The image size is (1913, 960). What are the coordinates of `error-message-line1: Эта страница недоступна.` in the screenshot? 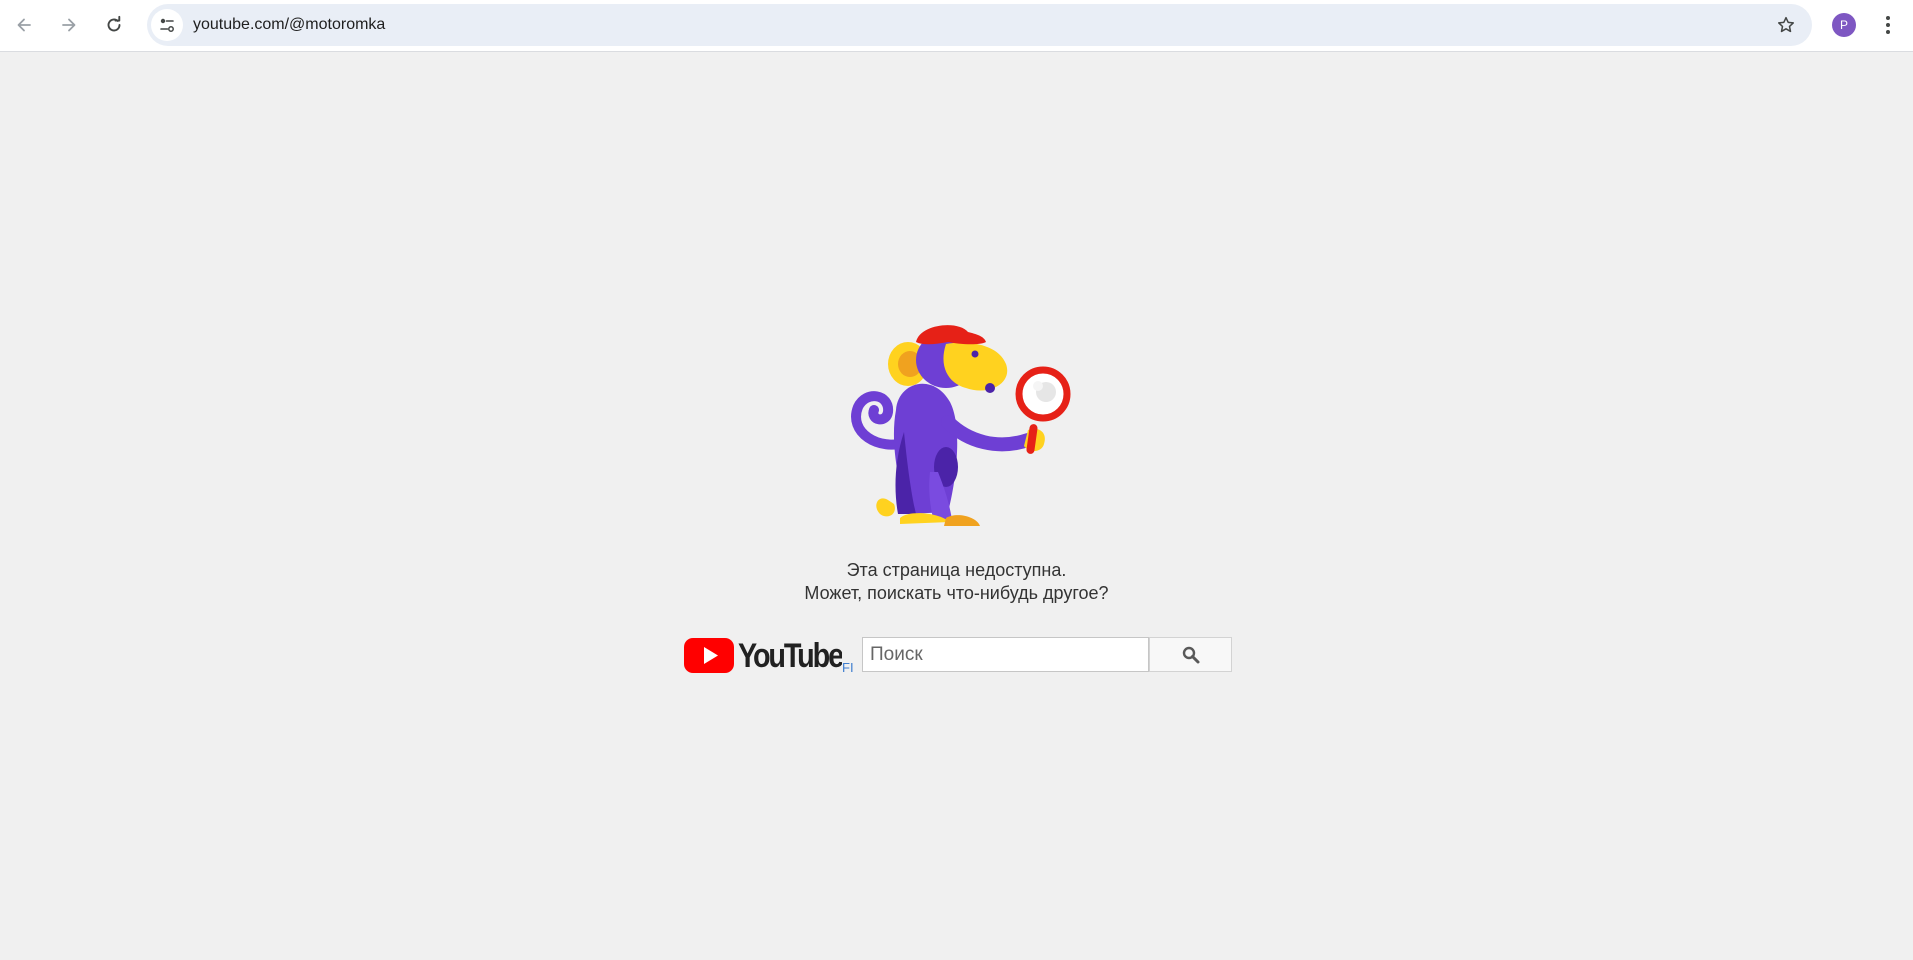 It's located at (956, 570).